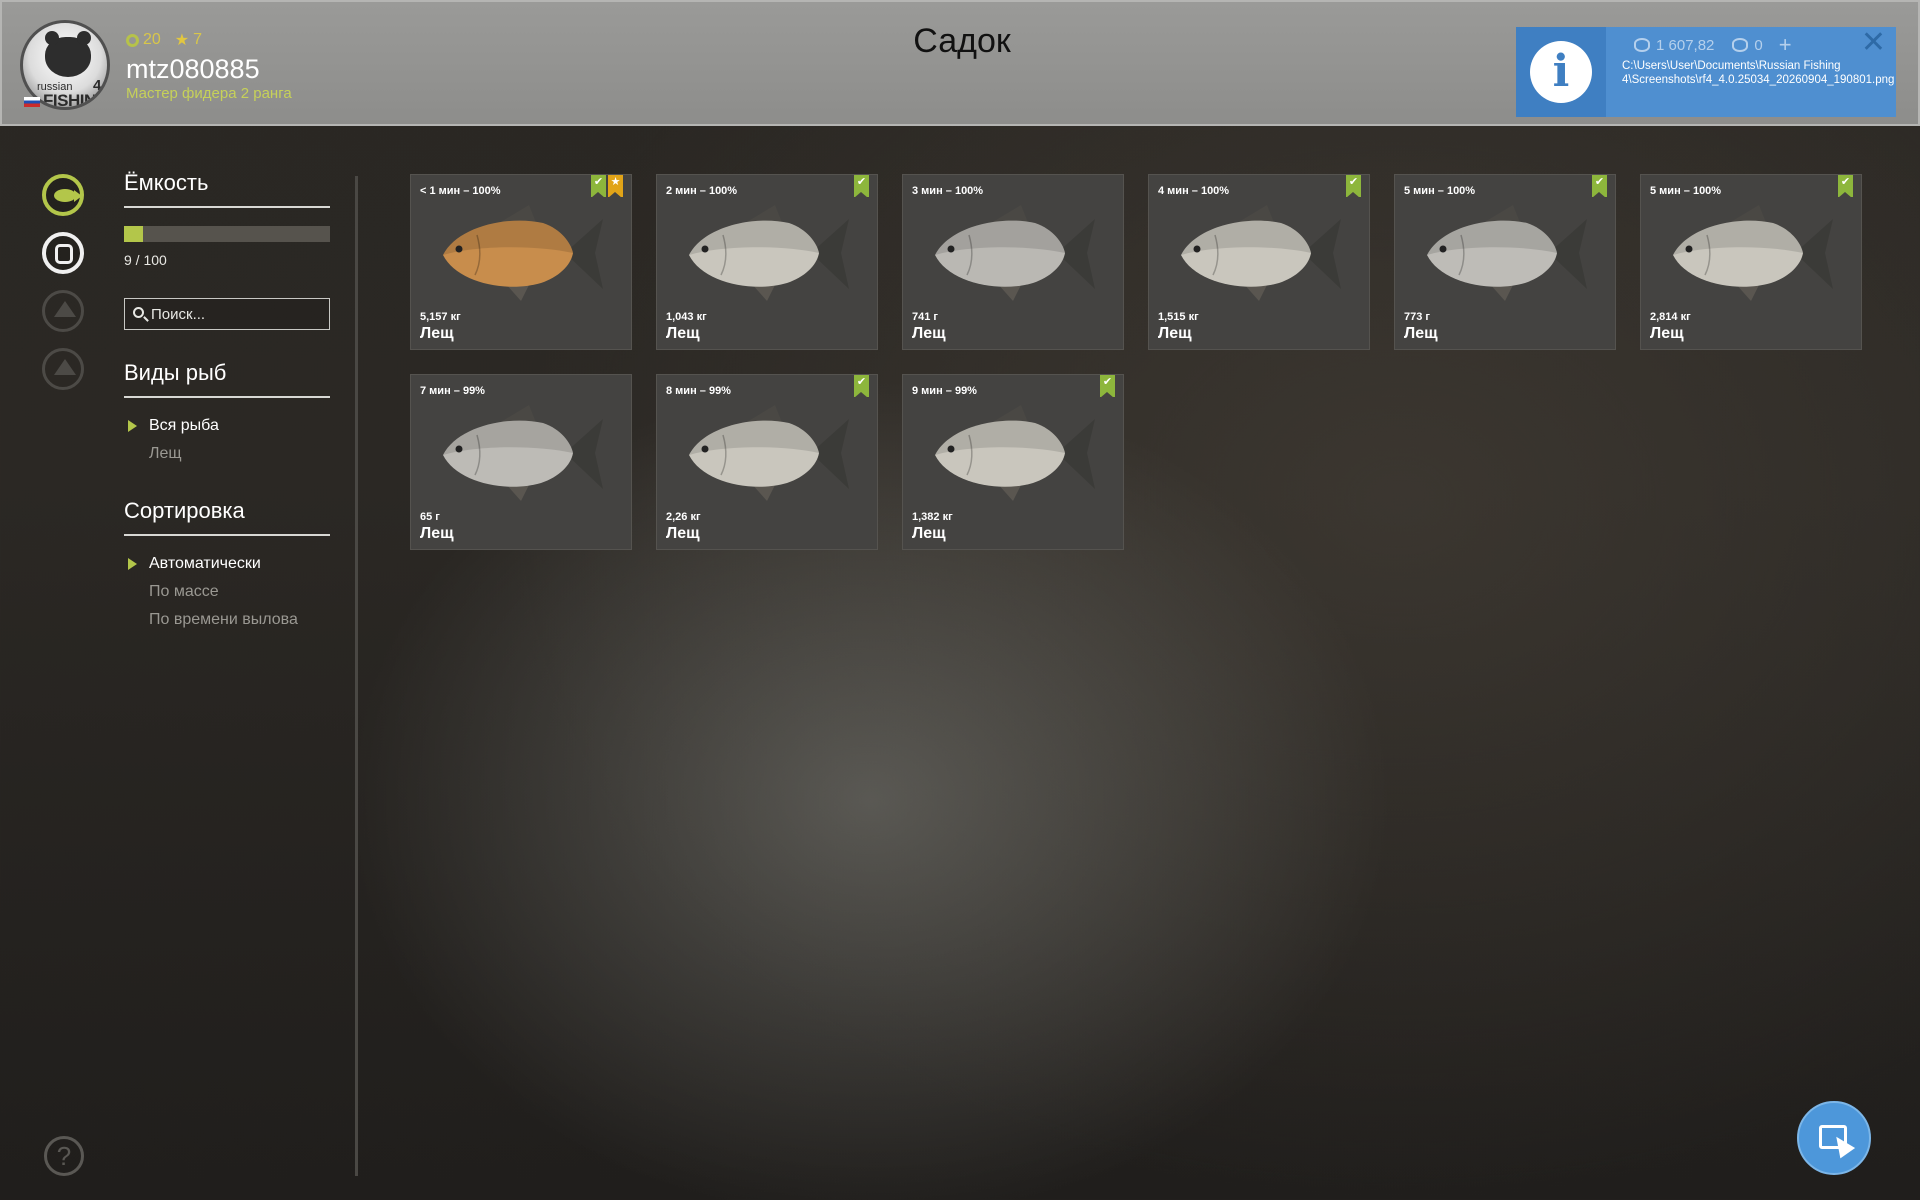 The image size is (1920, 1200). What do you see at coordinates (698, 391) in the screenshot?
I see `catch-time: 8 мин – 99%` at bounding box center [698, 391].